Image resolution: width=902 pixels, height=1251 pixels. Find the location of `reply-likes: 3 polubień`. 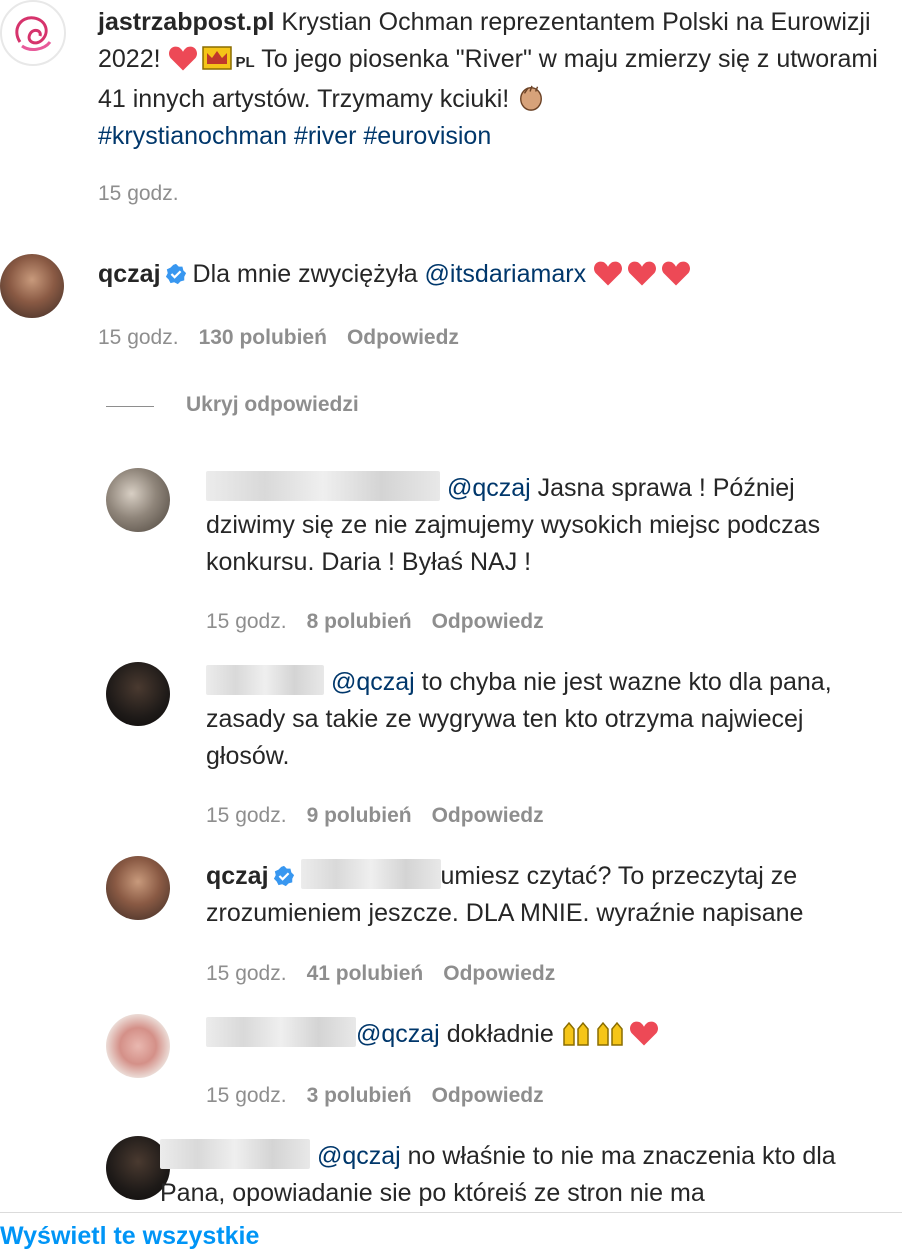

reply-likes: 3 polubień is located at coordinates (359, 1095).